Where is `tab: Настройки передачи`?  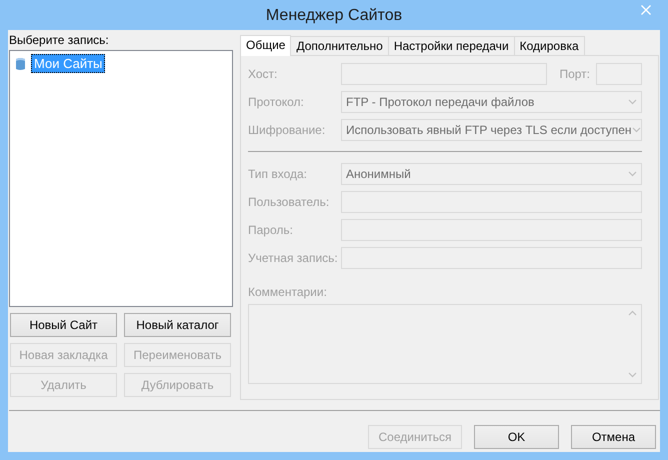
tab: Настройки передачи is located at coordinates (451, 45).